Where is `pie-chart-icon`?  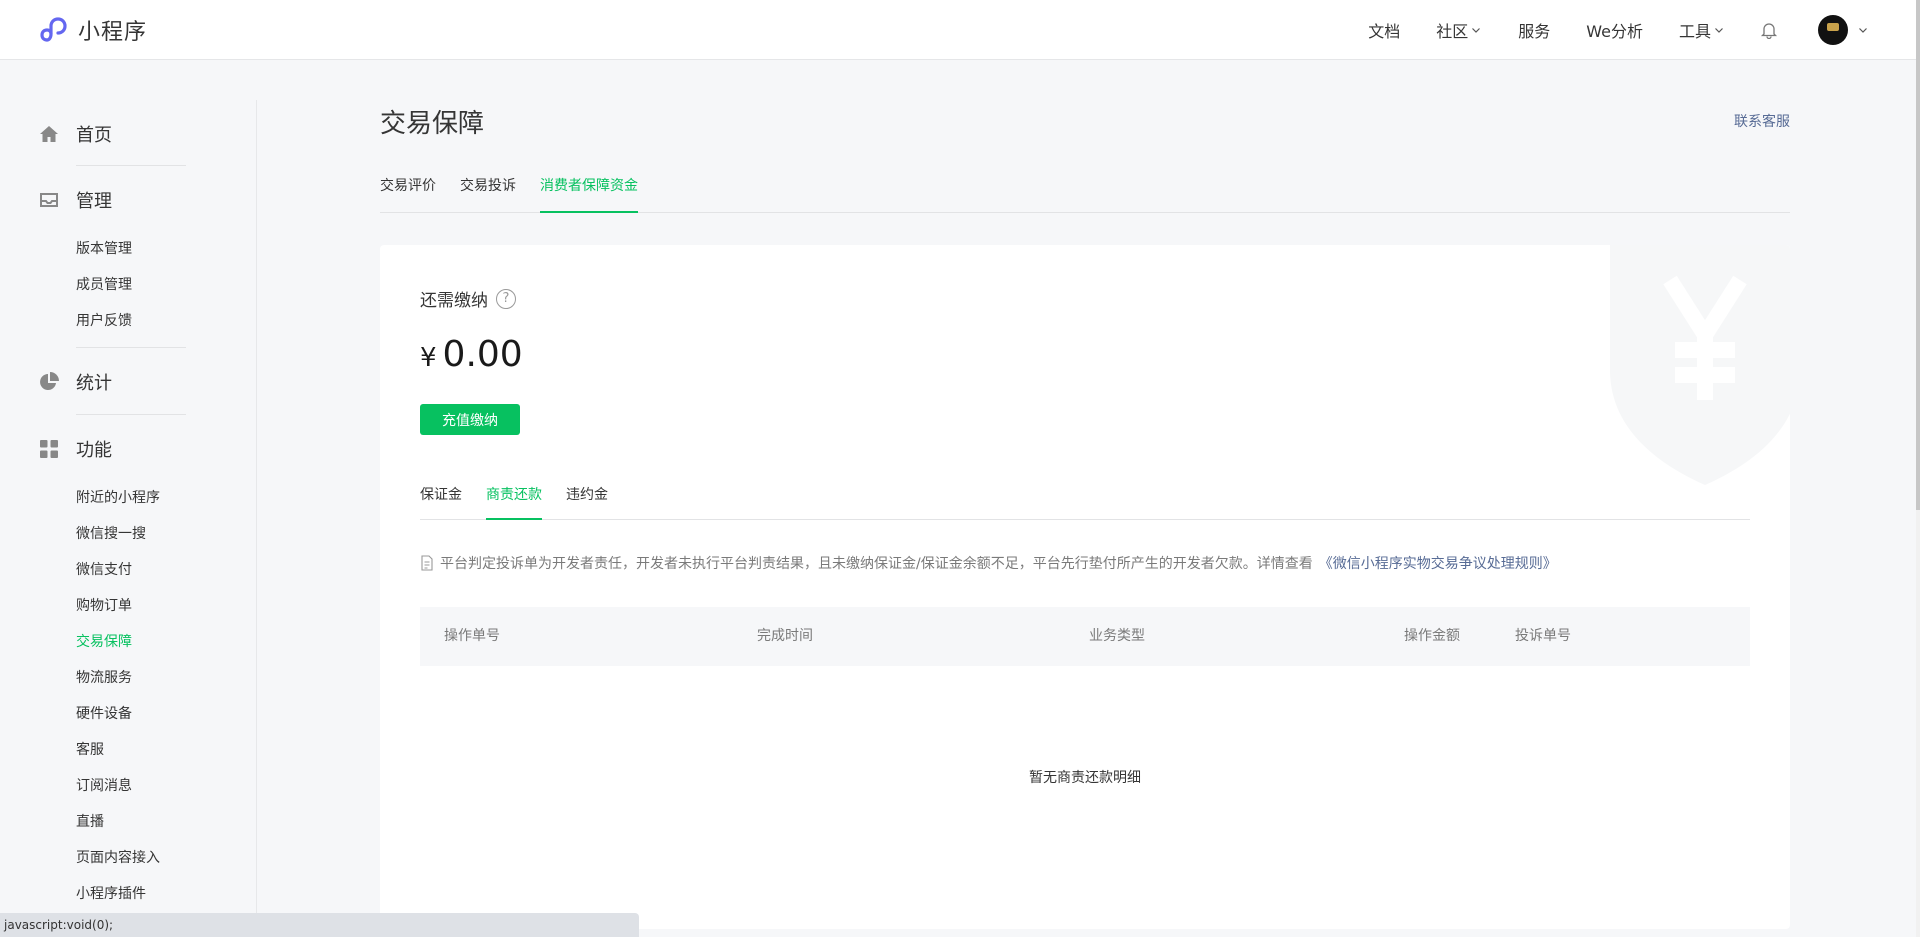
pie-chart-icon is located at coordinates (49, 381).